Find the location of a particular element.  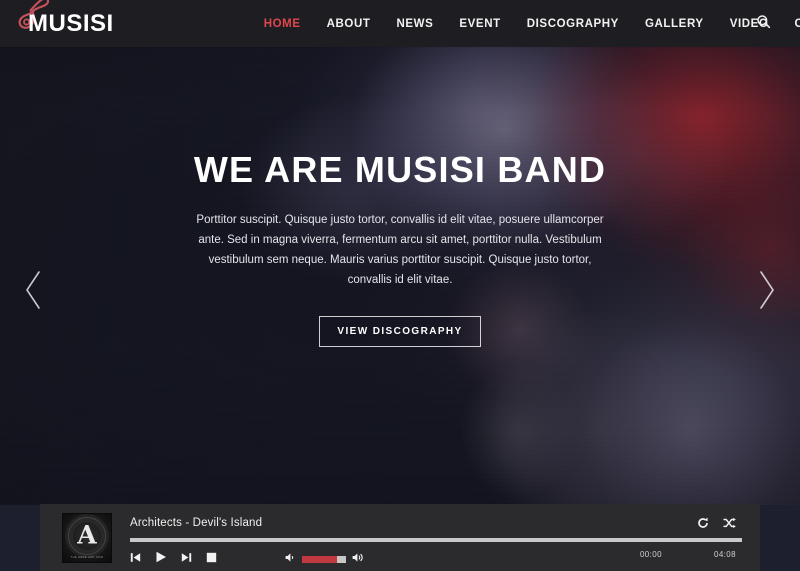

play-icon is located at coordinates (161, 559).